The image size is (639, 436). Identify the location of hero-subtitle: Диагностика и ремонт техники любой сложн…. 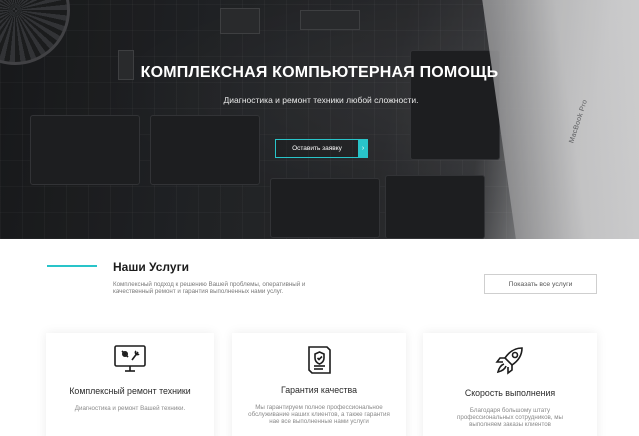
(321, 100).